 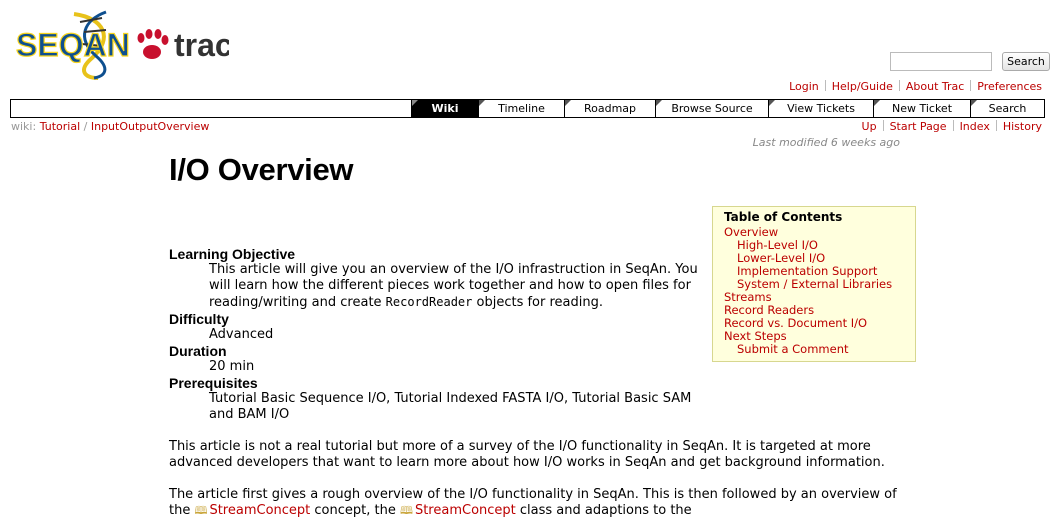 What do you see at coordinates (153, 44) in the screenshot?
I see `paw-icon` at bounding box center [153, 44].